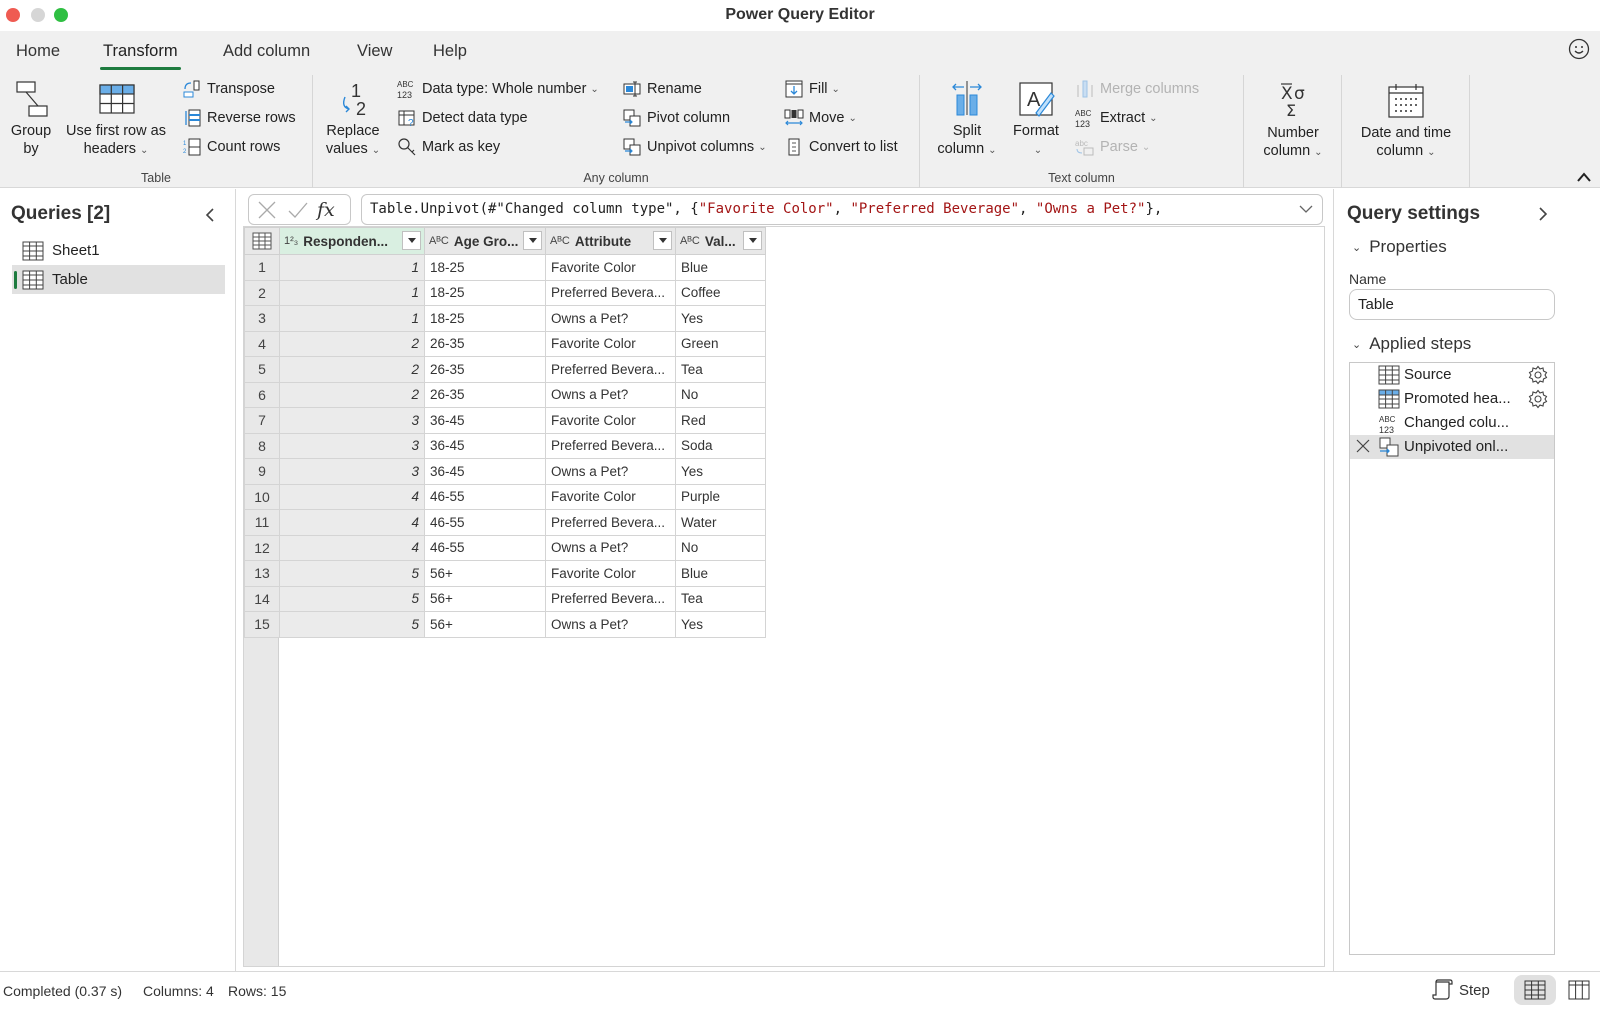  What do you see at coordinates (1293, 121) in the screenshot?
I see `number-column-button: X σ Σ Number column ⌄` at bounding box center [1293, 121].